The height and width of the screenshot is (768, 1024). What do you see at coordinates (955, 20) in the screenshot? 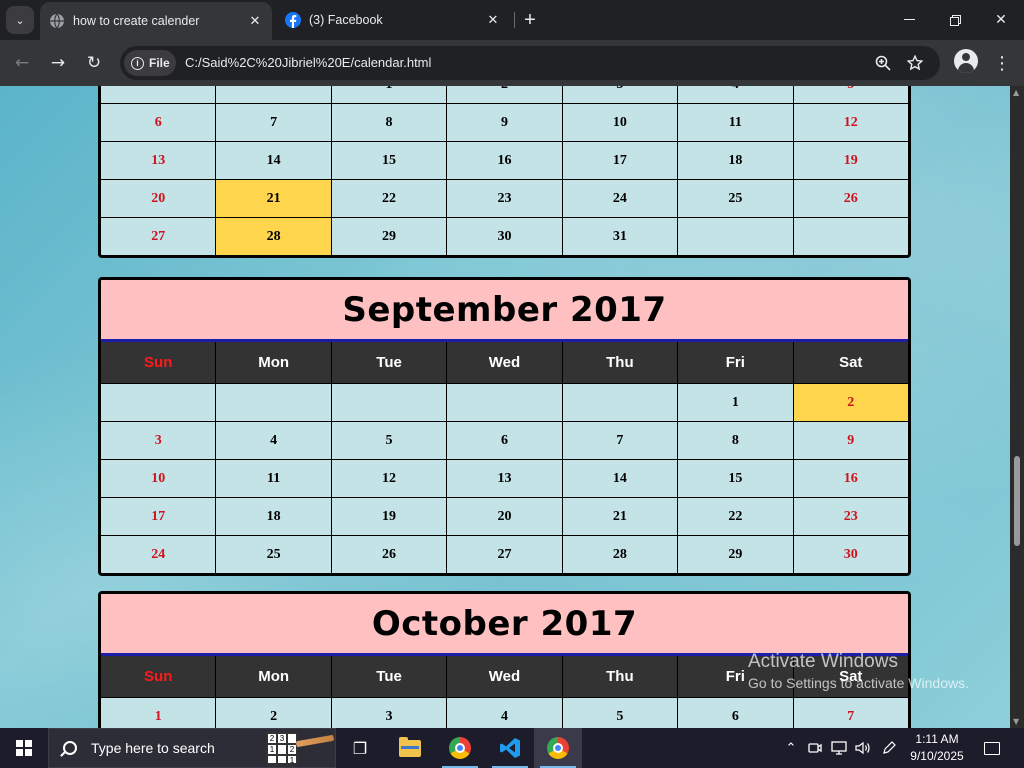
I see `restore-button` at bounding box center [955, 20].